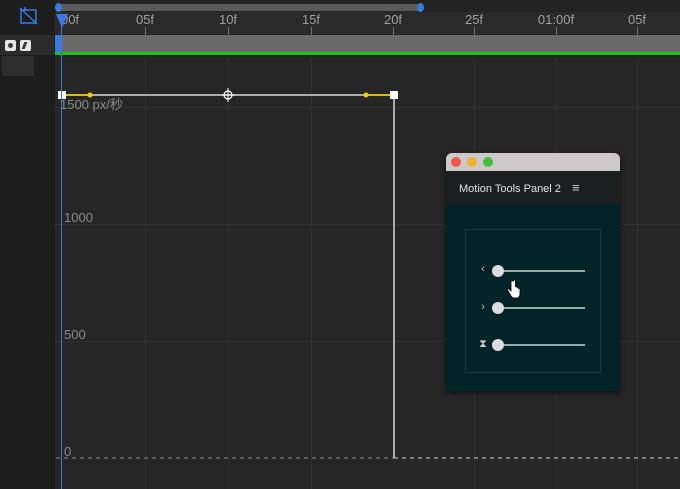  What do you see at coordinates (483, 269) in the screenshot?
I see `ease-in-icon: ‹` at bounding box center [483, 269].